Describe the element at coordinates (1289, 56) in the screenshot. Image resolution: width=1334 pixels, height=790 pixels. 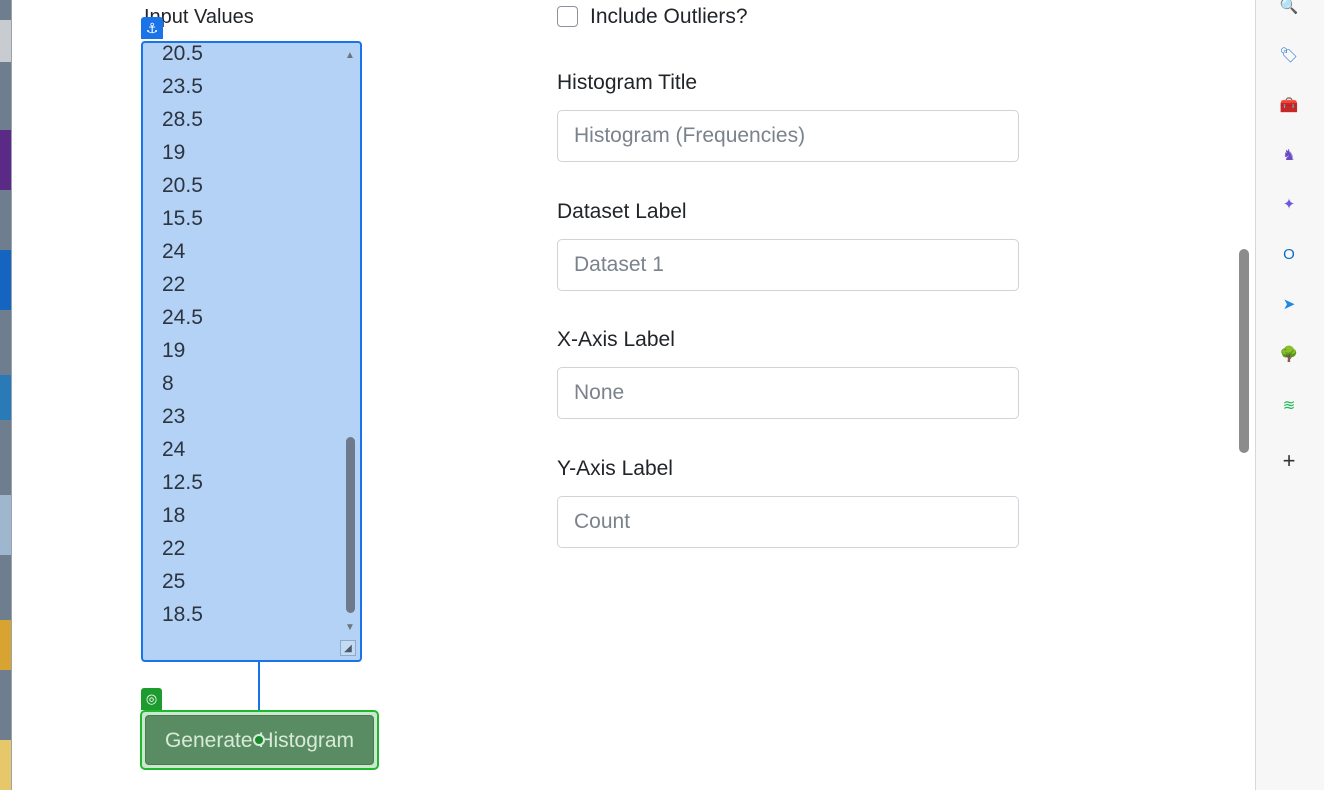
I see `tag-icon: 🏷` at that location.